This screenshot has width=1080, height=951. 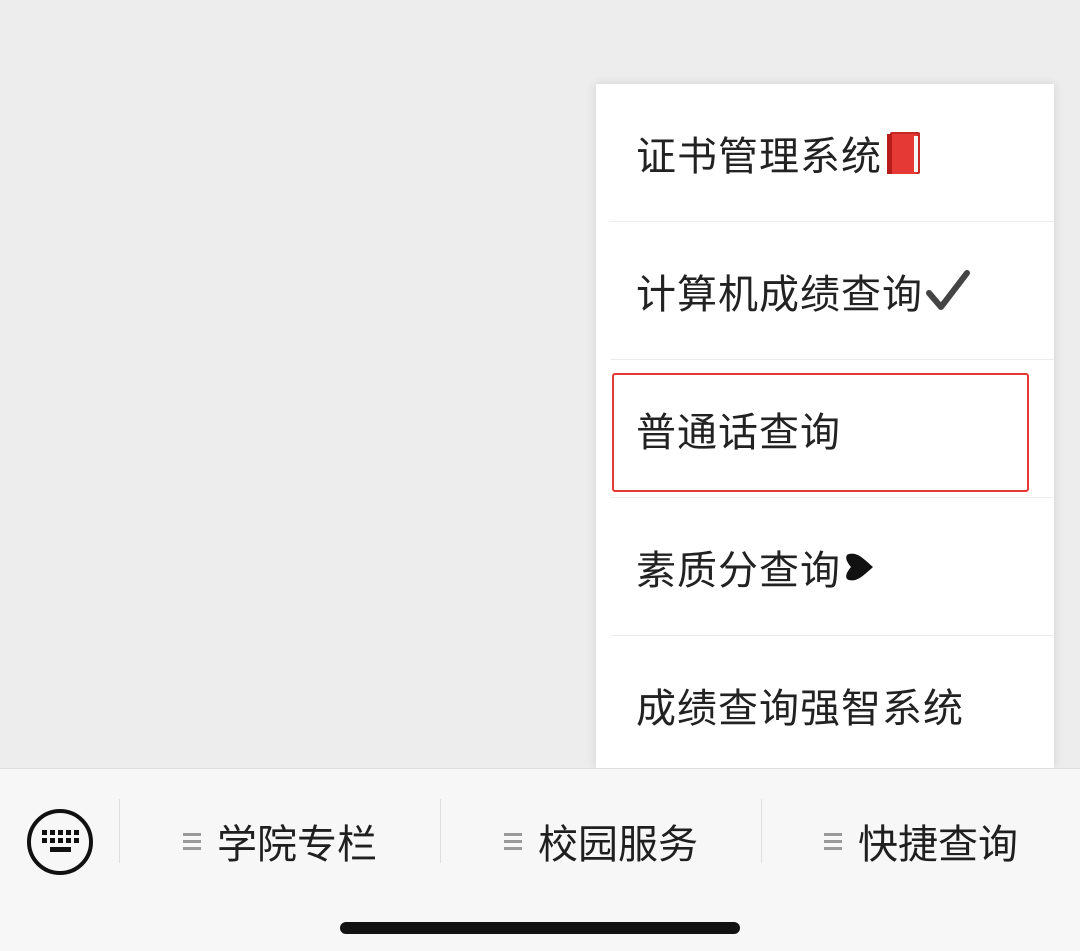 I want to click on menu-item-label: 普通话查询, so click(x=738, y=432).